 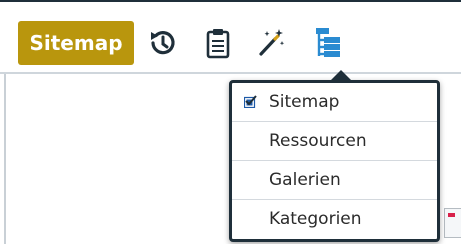 What do you see at coordinates (318, 141) in the screenshot?
I see `menu-item-label: Ressourcen` at bounding box center [318, 141].